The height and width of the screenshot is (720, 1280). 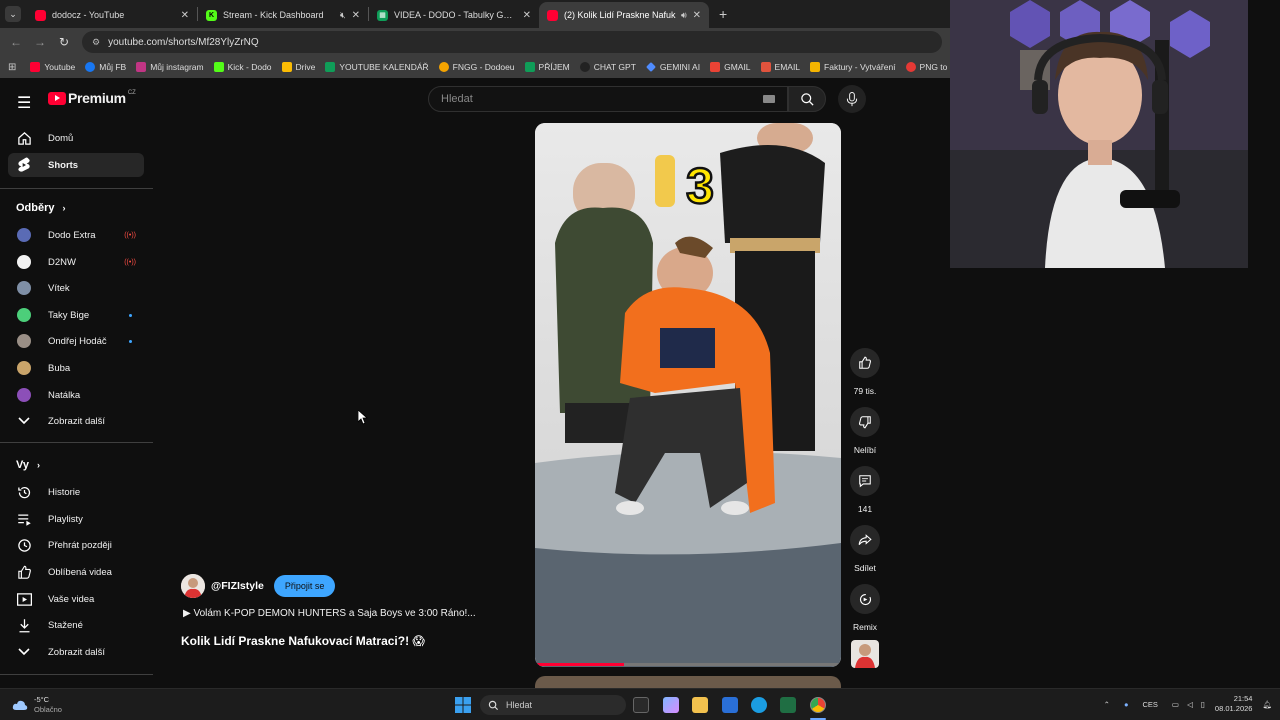 I want to click on sidebar-item-liked-videos: Oblíbená videa, so click(x=76, y=572).